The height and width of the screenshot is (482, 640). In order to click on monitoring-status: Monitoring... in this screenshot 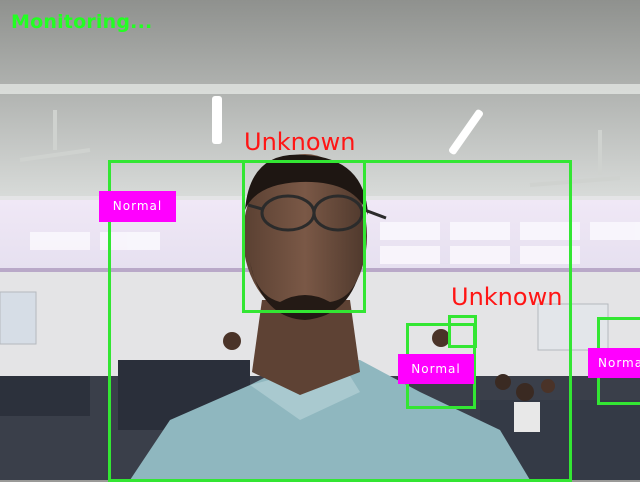, I will do `click(82, 22)`.